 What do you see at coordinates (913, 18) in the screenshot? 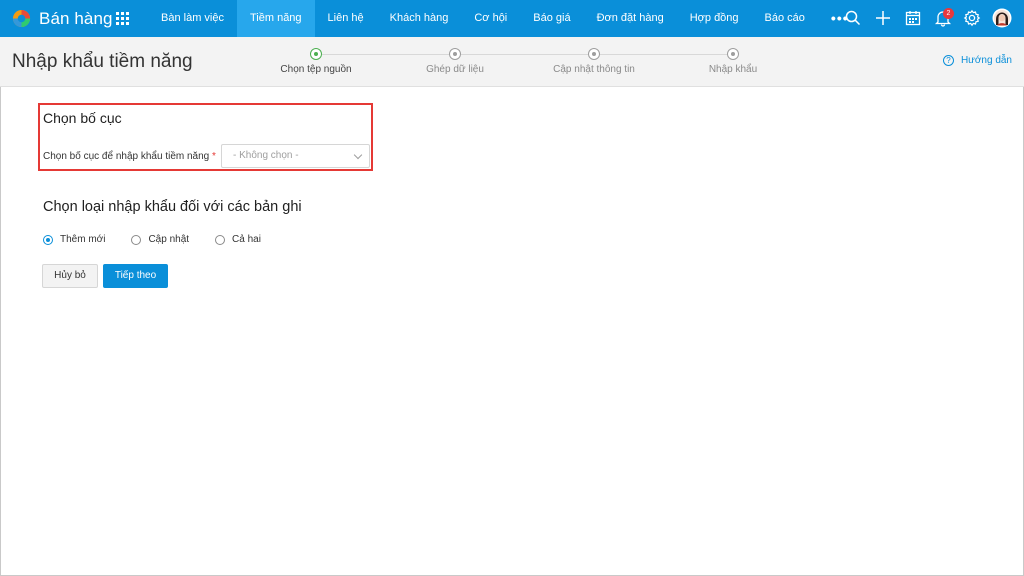
I see `calendar-icon` at bounding box center [913, 18].